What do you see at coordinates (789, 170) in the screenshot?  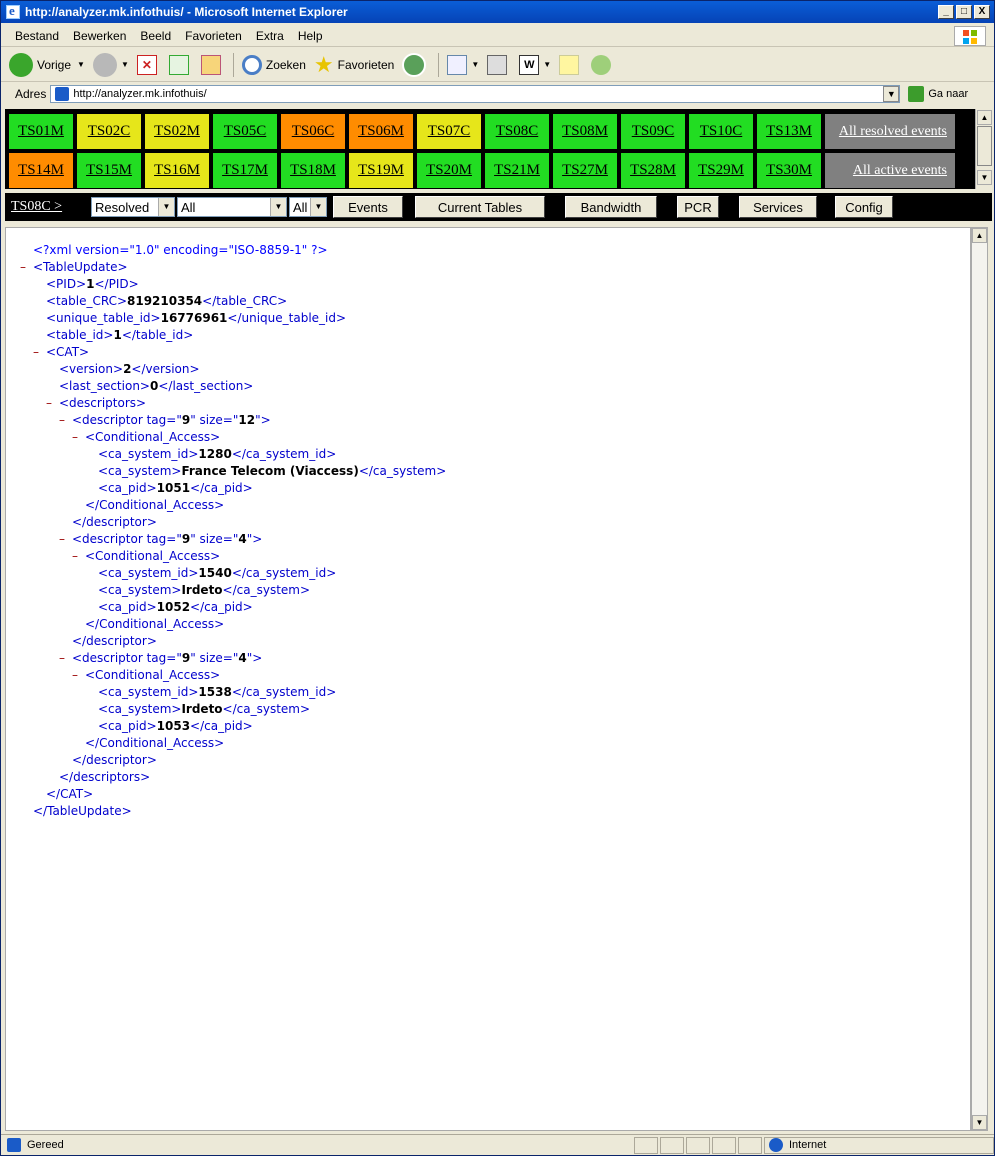 I see `ts-link: TS30M` at bounding box center [789, 170].